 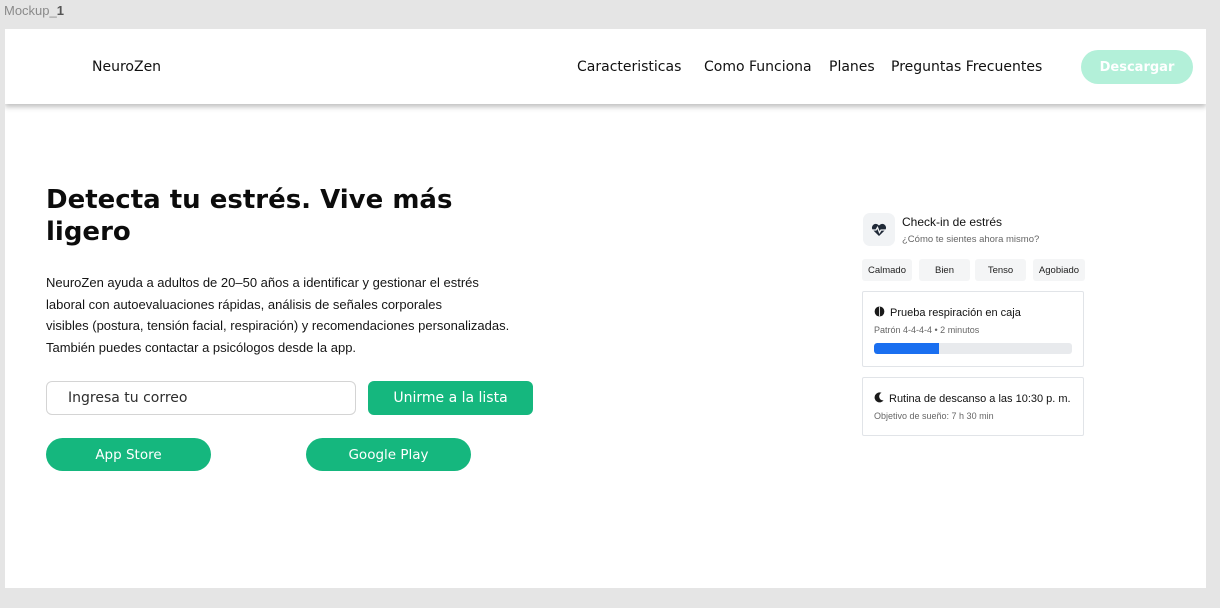 I want to click on join-waitlist-button: Unirme a la lista, so click(x=450, y=398).